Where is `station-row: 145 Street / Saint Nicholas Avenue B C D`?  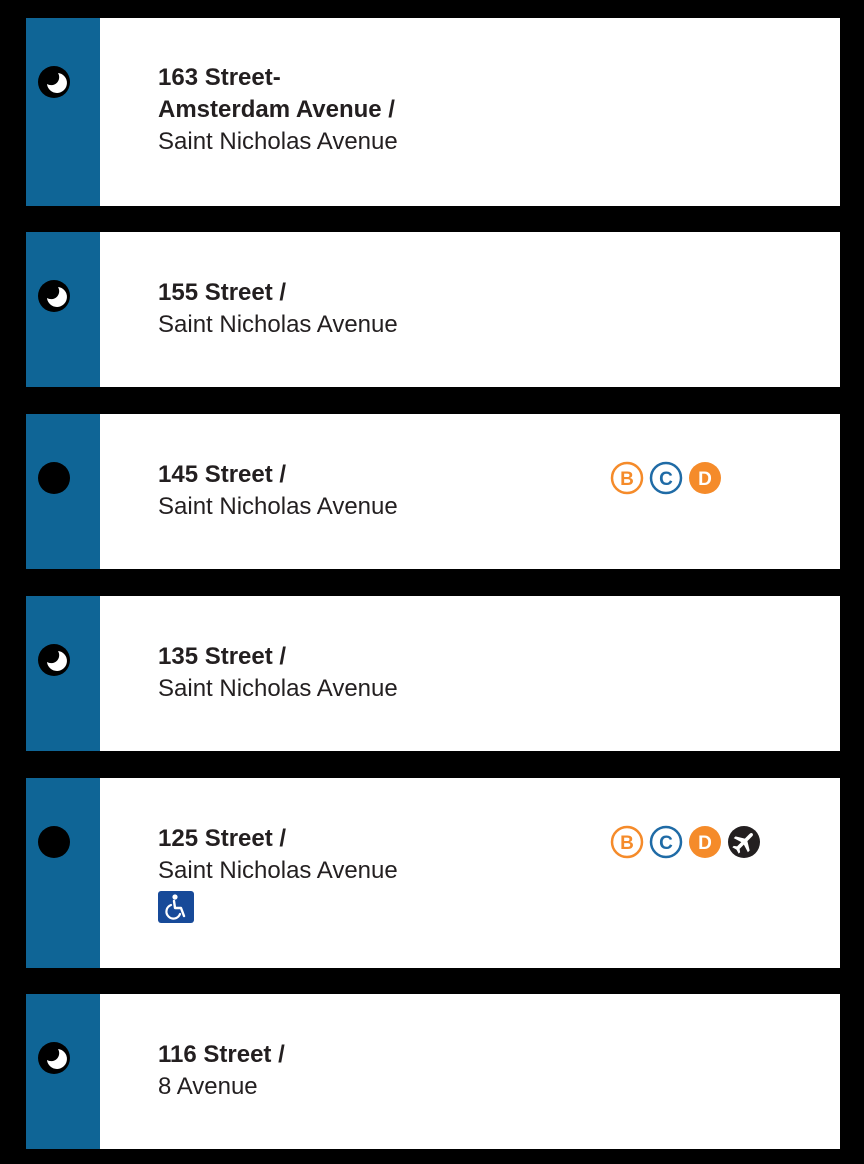
station-row: 145 Street / Saint Nicholas Avenue B C D is located at coordinates (433, 491).